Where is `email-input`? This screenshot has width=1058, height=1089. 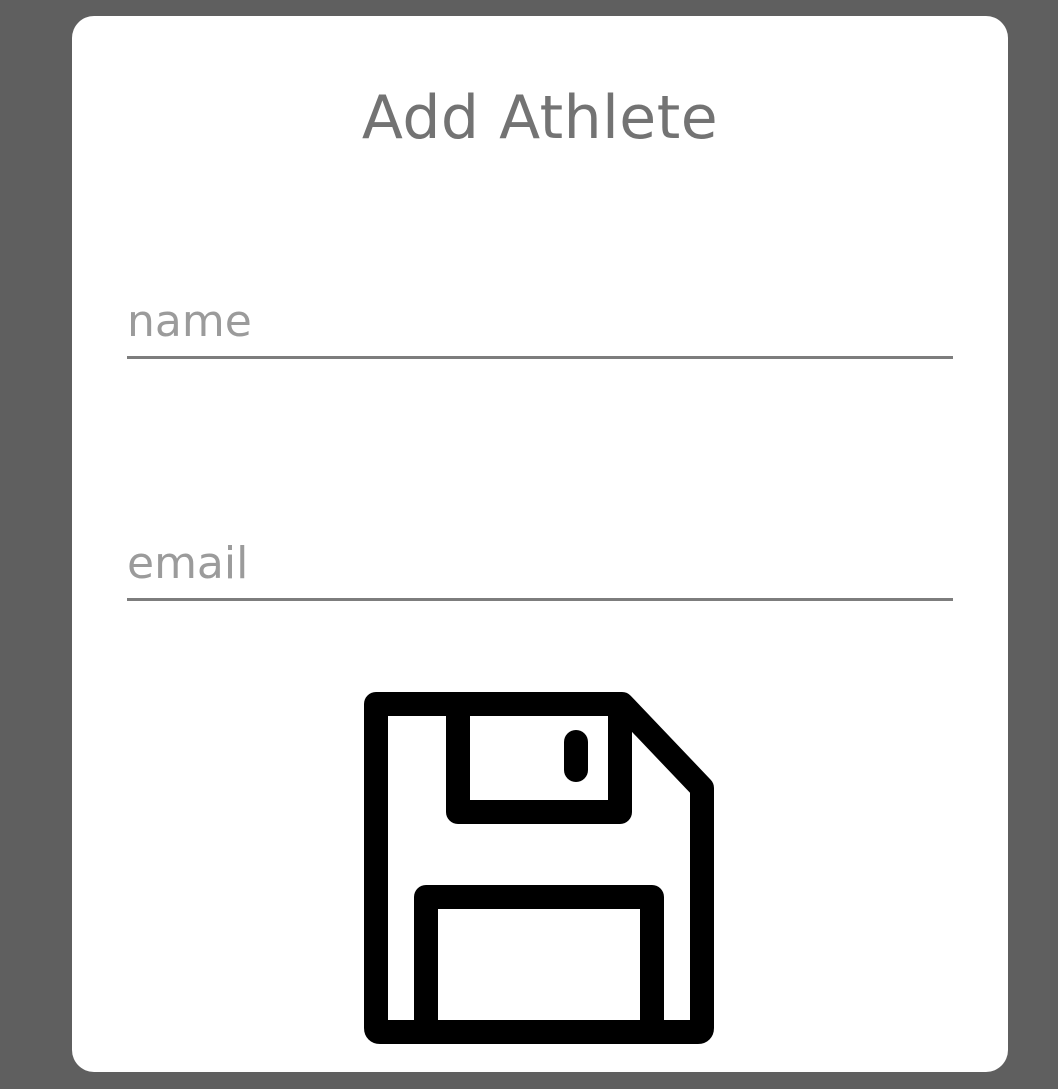 email-input is located at coordinates (540, 563).